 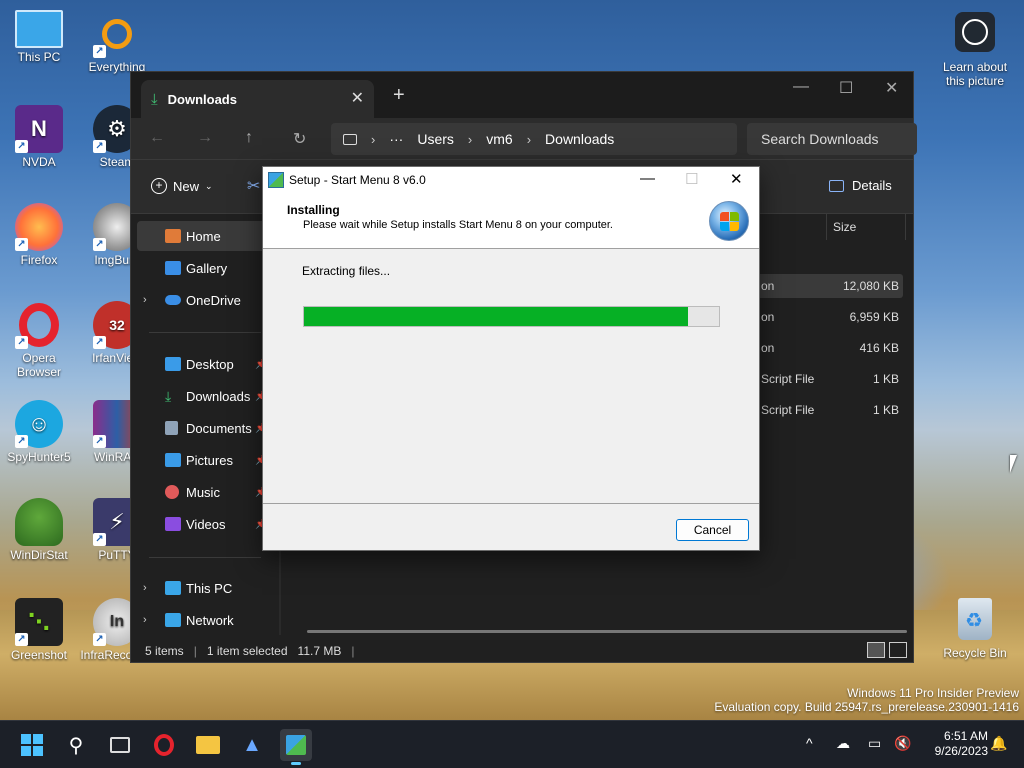 I want to click on sidebar-item-network: › Network, so click(x=198, y=620).